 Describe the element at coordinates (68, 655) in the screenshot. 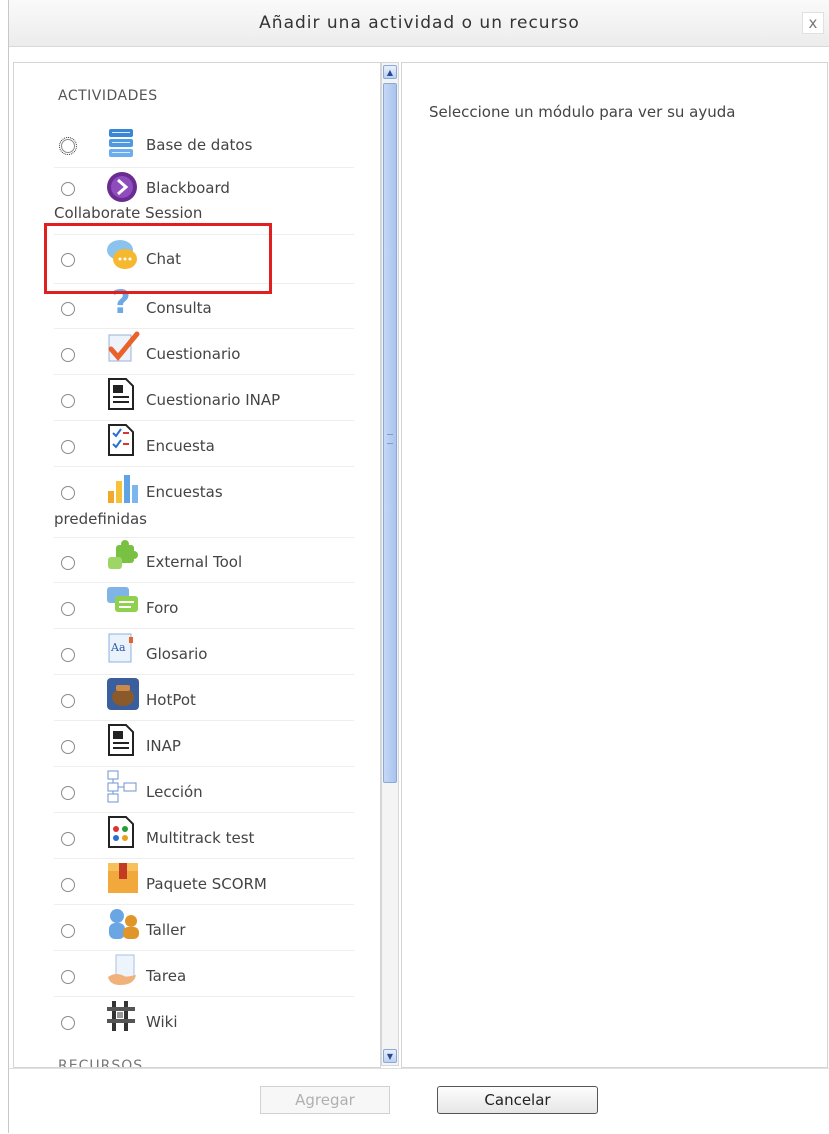

I see `radio-glosario` at that location.